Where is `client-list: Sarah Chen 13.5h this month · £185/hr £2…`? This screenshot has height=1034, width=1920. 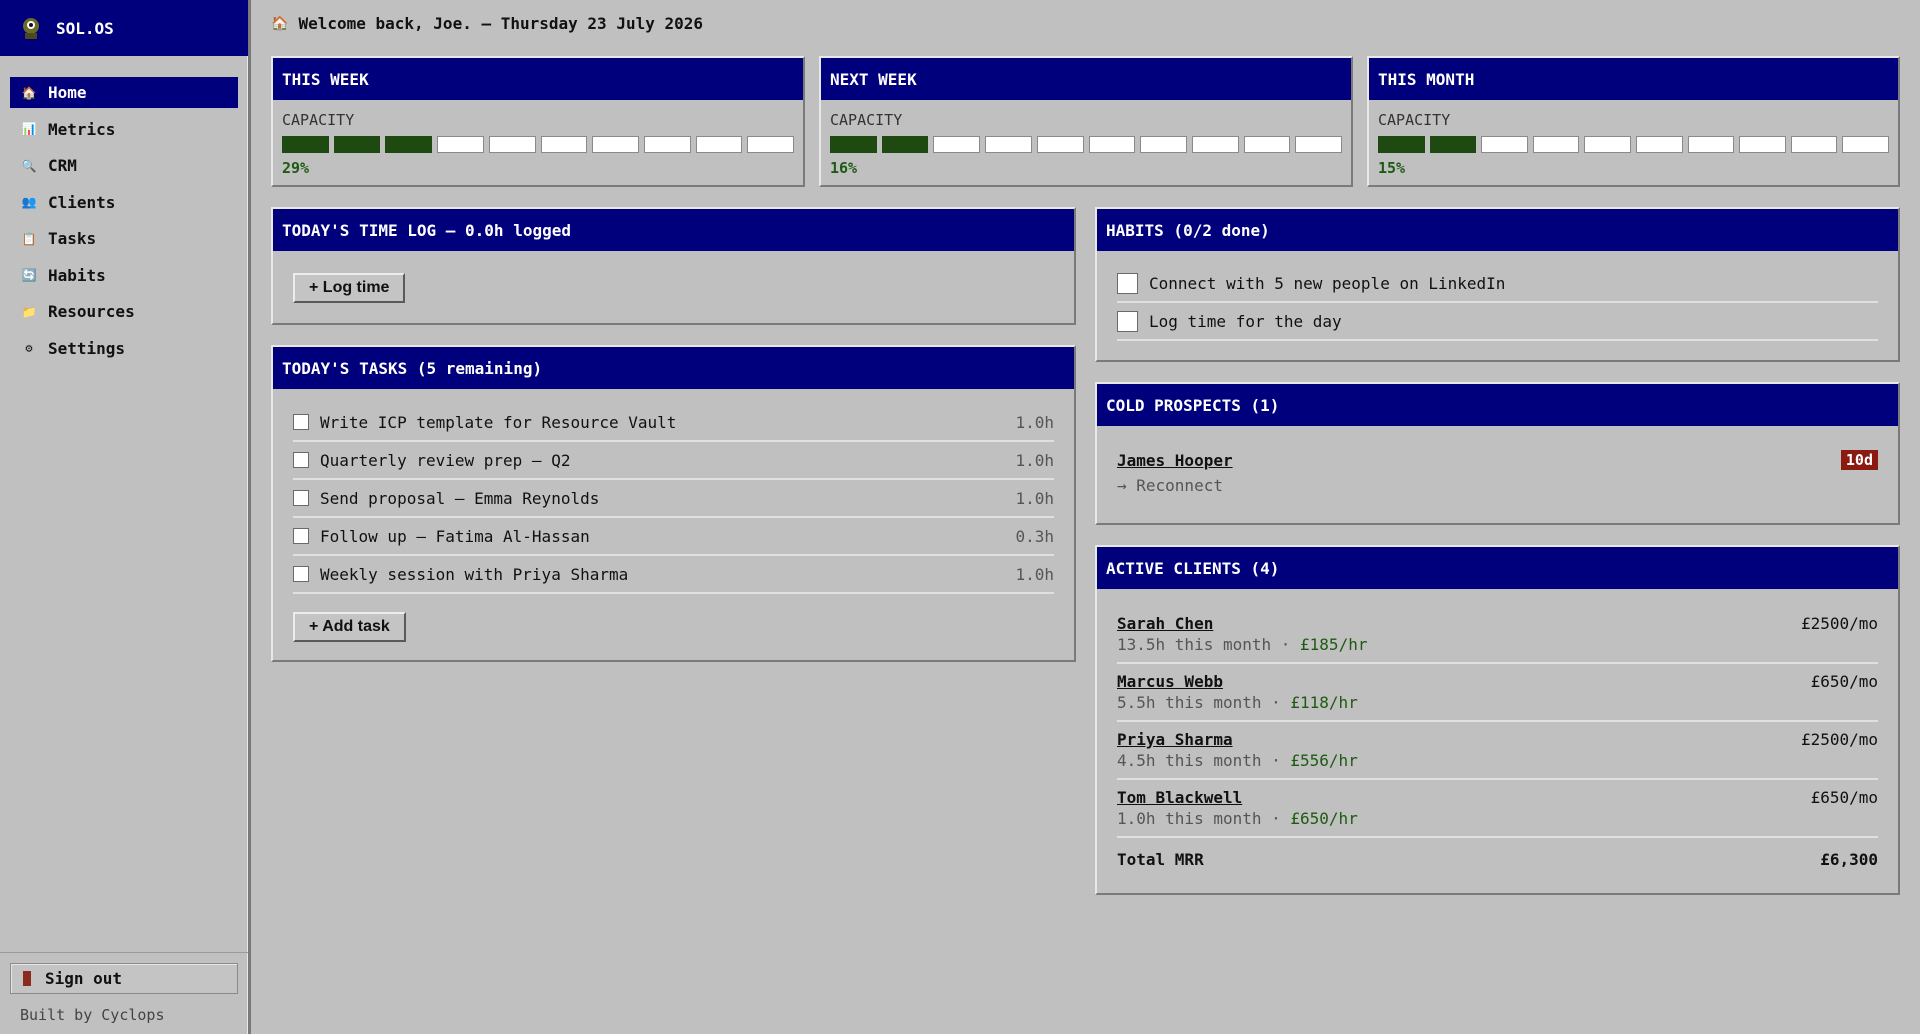
client-list: Sarah Chen 13.5h this month · £185/hr £2… is located at coordinates (1497, 729).